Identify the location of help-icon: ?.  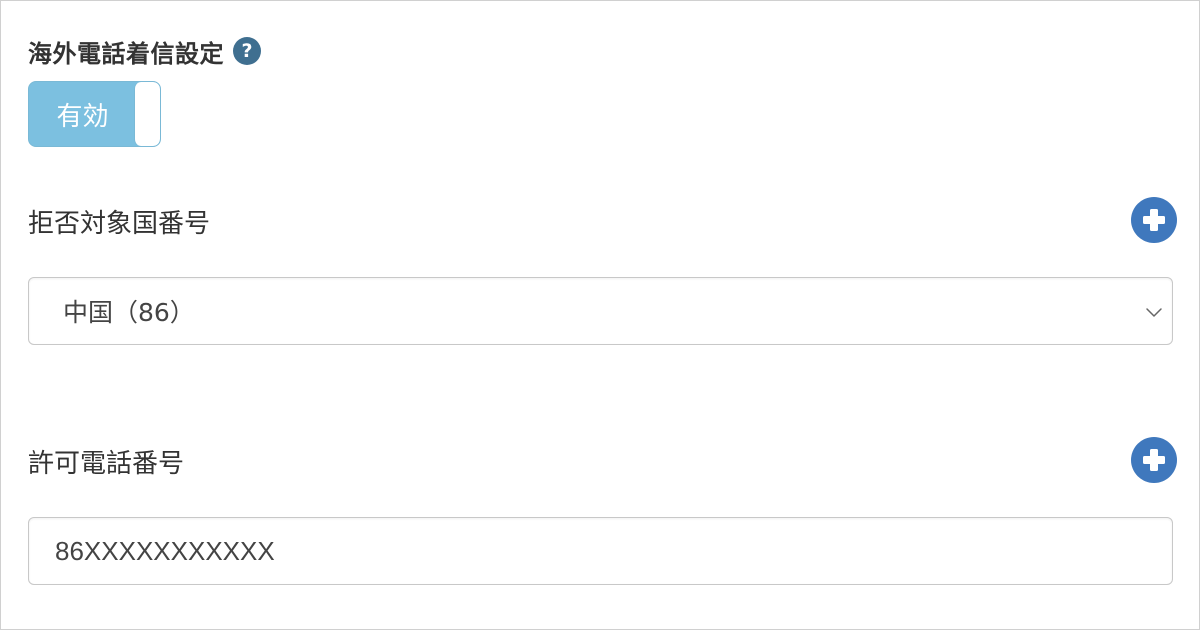
(247, 51).